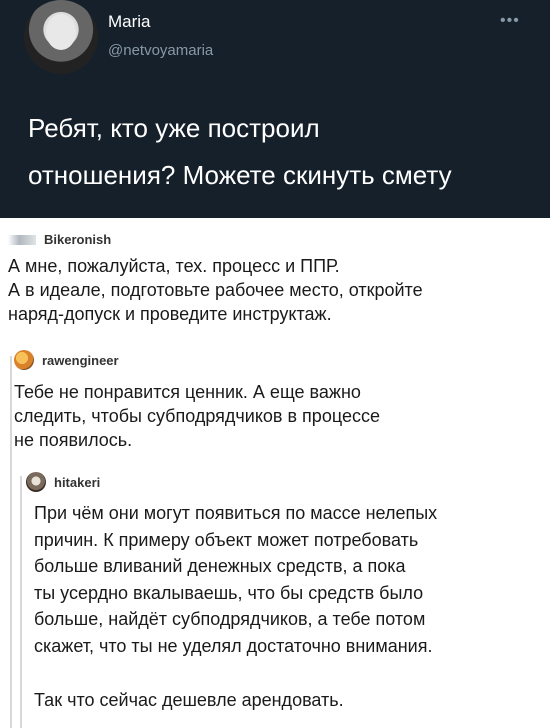 The height and width of the screenshot is (728, 550). What do you see at coordinates (240, 175) in the screenshot?
I see `tweet-text-line: отношения? Можете скинуть смету` at bounding box center [240, 175].